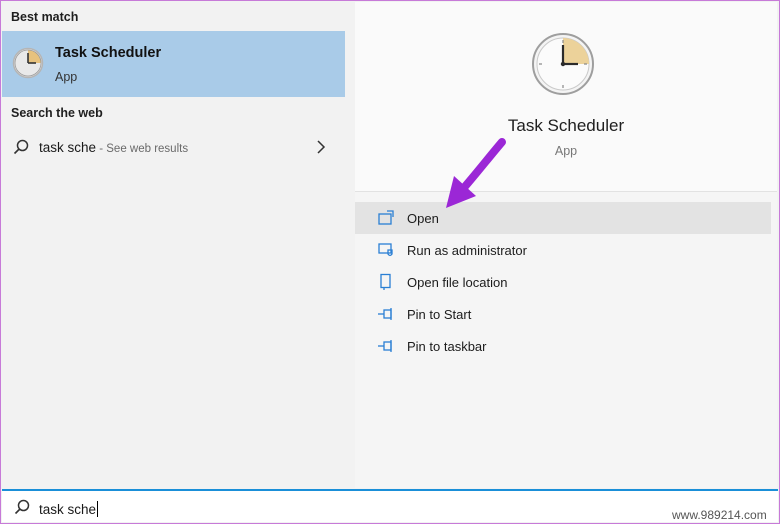 This screenshot has width=780, height=524. I want to click on annotation-arrow-icon, so click(476, 173).